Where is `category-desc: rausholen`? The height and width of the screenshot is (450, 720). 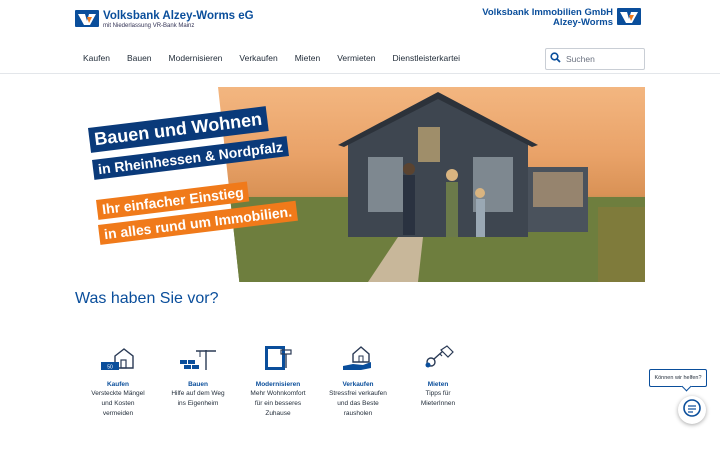
category-desc: rausholen is located at coordinates (358, 413).